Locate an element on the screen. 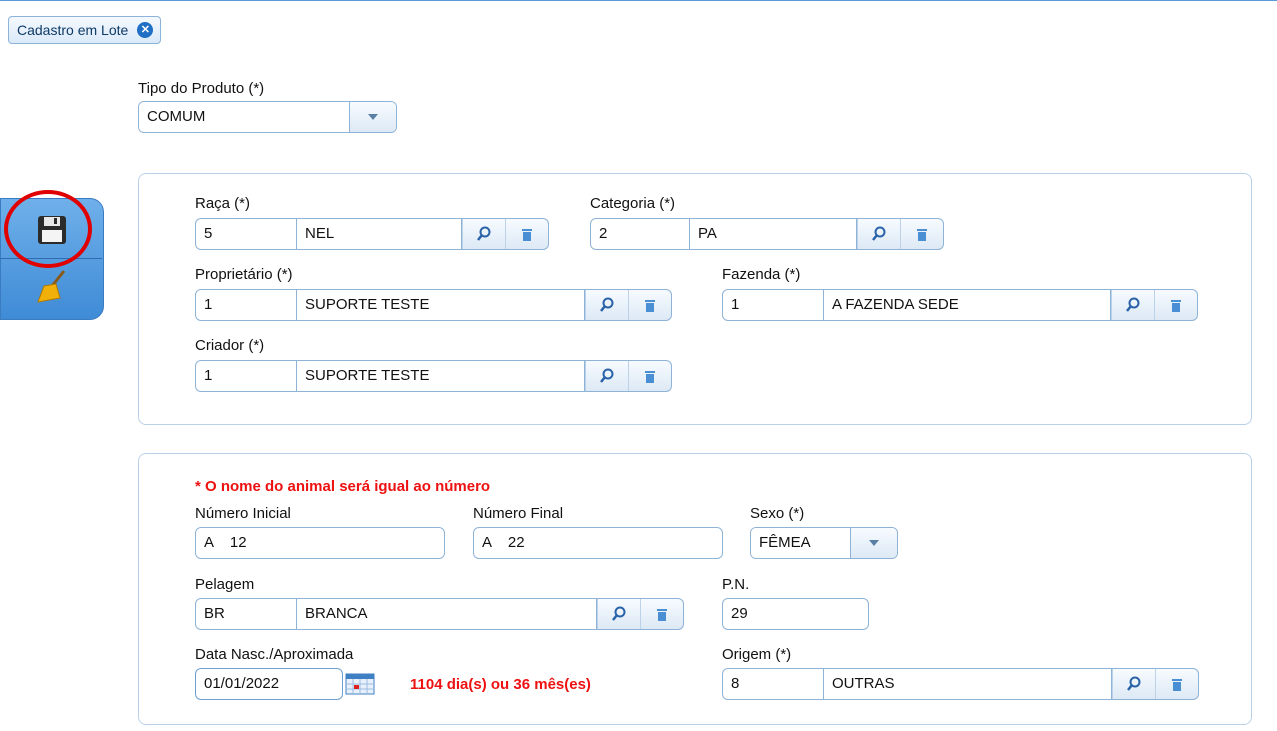  pelagem-label: Pelagem is located at coordinates (225, 584).